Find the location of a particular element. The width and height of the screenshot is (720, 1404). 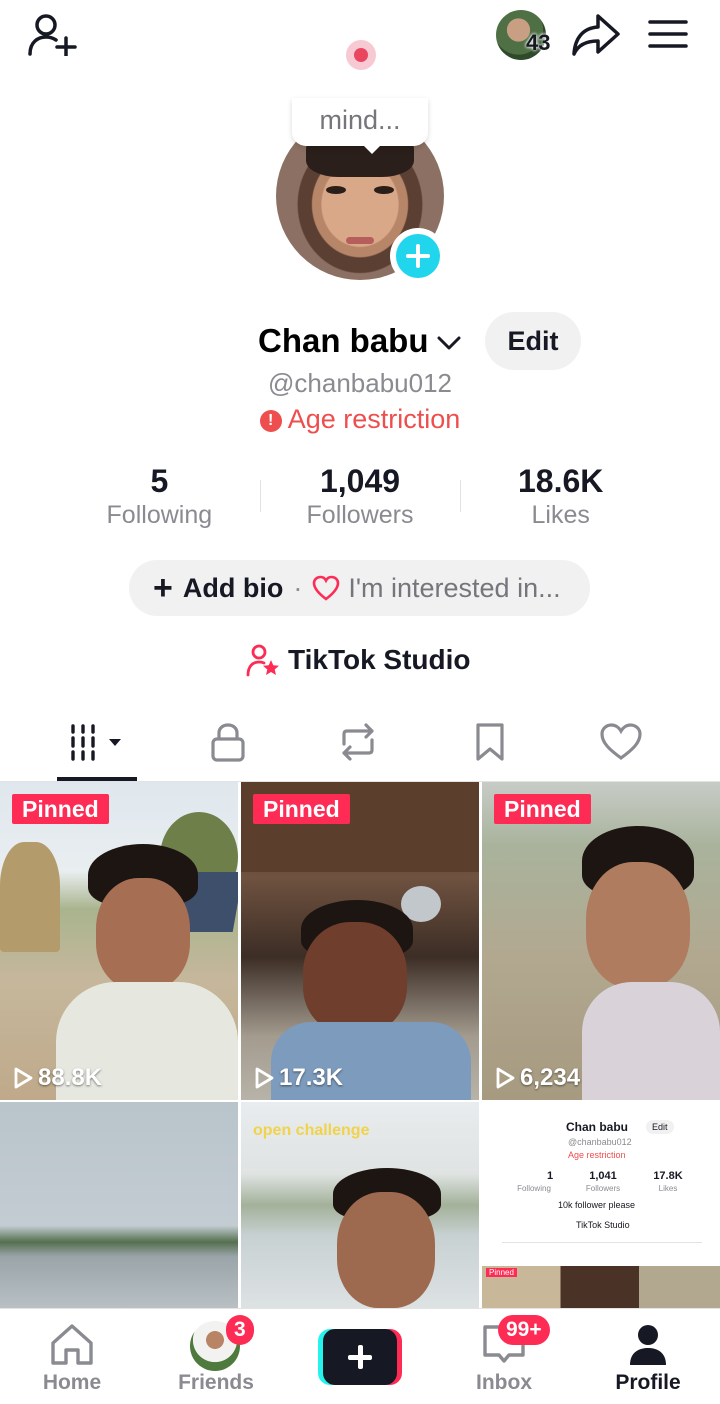

create-button is located at coordinates (360, 1357).